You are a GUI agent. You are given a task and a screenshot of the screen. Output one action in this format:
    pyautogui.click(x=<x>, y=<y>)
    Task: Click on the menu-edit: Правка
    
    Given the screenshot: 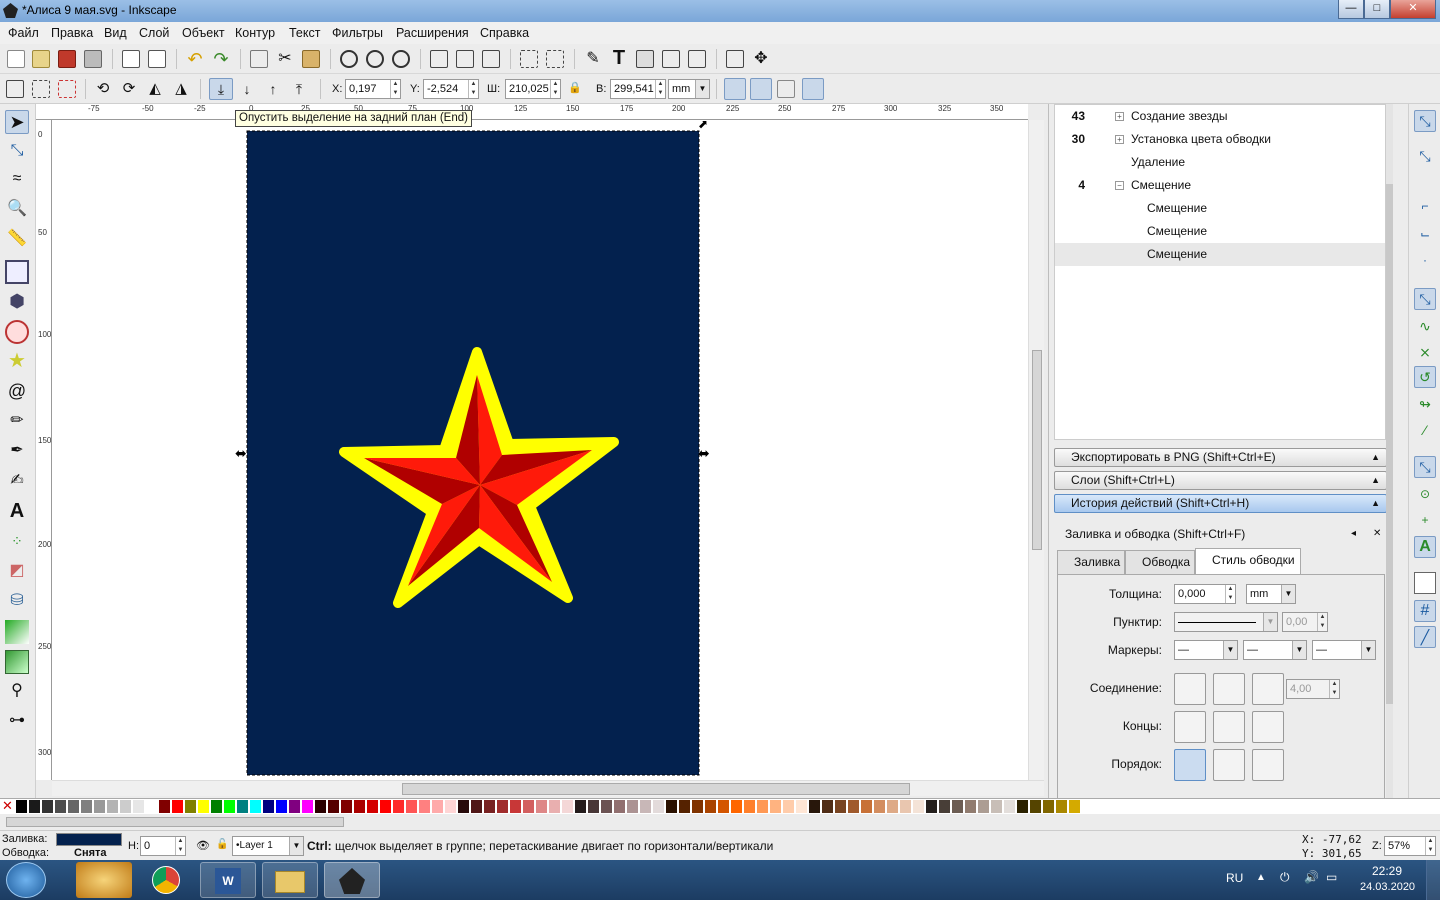 What is the action you would take?
    pyautogui.click(x=72, y=33)
    